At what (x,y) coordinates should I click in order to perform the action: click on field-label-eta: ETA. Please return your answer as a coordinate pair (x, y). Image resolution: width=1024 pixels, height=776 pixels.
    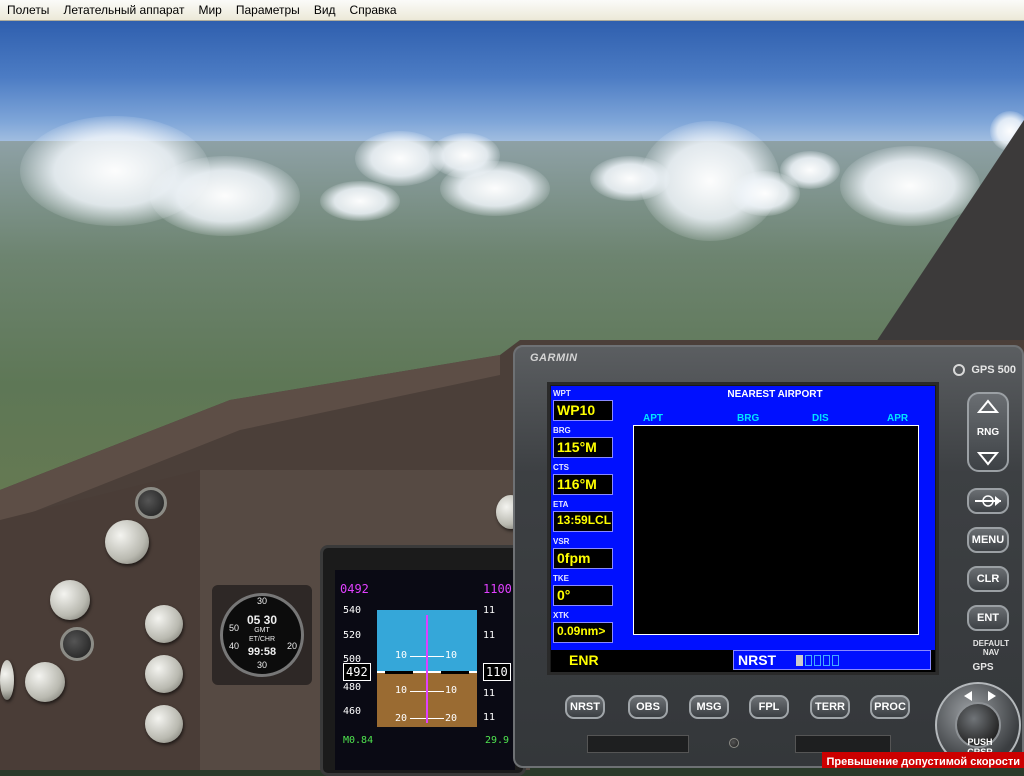
    Looking at the image, I should click on (561, 504).